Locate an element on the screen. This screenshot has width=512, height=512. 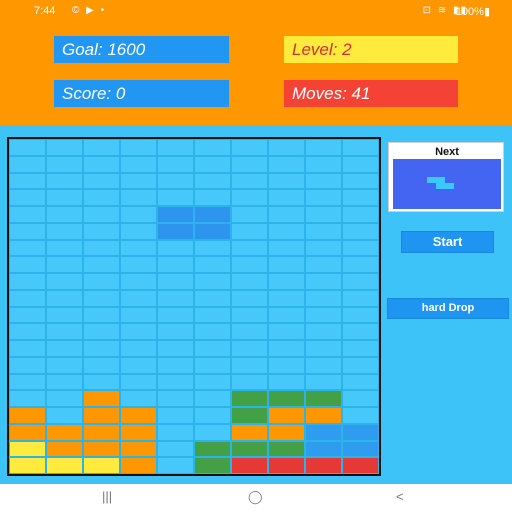
notification-icons: © ▶ • is located at coordinates (89, 10).